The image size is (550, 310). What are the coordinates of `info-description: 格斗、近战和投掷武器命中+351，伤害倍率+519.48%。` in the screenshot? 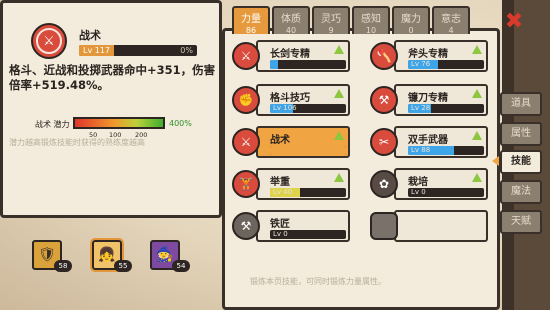 It's located at (112, 77).